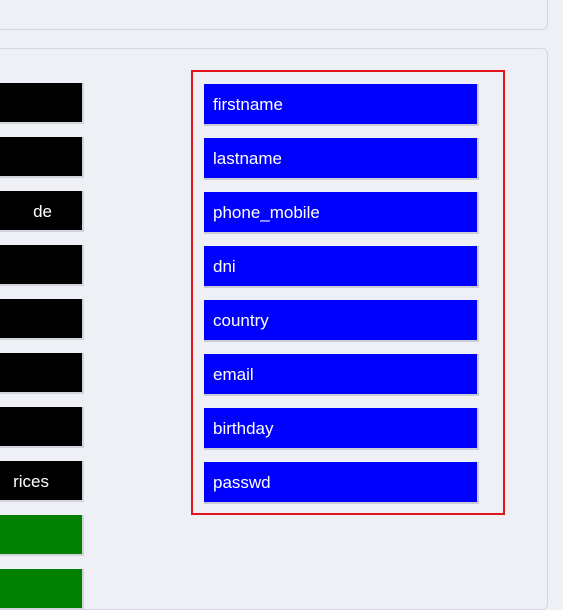  Describe the element at coordinates (42, 211) in the screenshot. I see `source-field-item: de` at that location.